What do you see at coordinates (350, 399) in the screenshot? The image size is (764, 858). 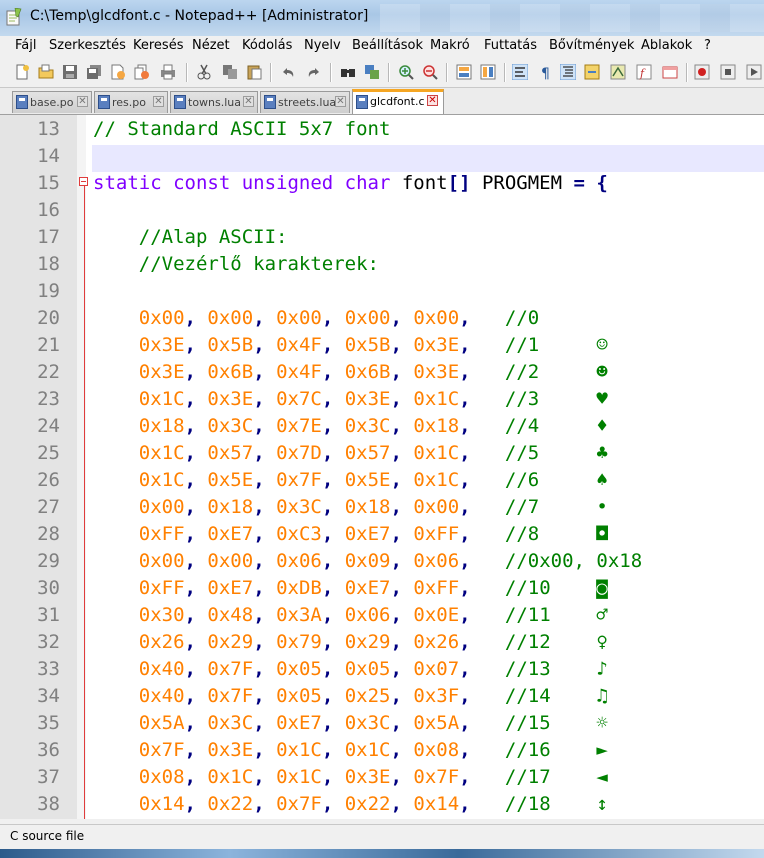 I see `code-text: 0x1C, 0x3E, 0x7C, 0x3E, 0x1C, //3 ♥` at bounding box center [350, 399].